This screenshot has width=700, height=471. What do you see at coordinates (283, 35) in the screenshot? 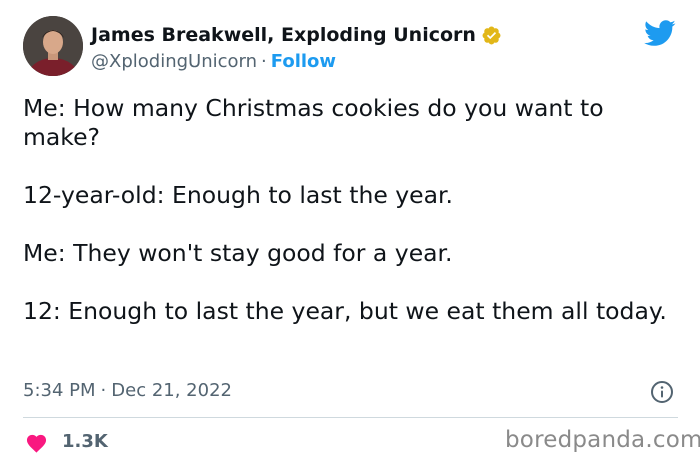
I see `author-display-name: James Breakwell, Exploding Unicorn` at bounding box center [283, 35].